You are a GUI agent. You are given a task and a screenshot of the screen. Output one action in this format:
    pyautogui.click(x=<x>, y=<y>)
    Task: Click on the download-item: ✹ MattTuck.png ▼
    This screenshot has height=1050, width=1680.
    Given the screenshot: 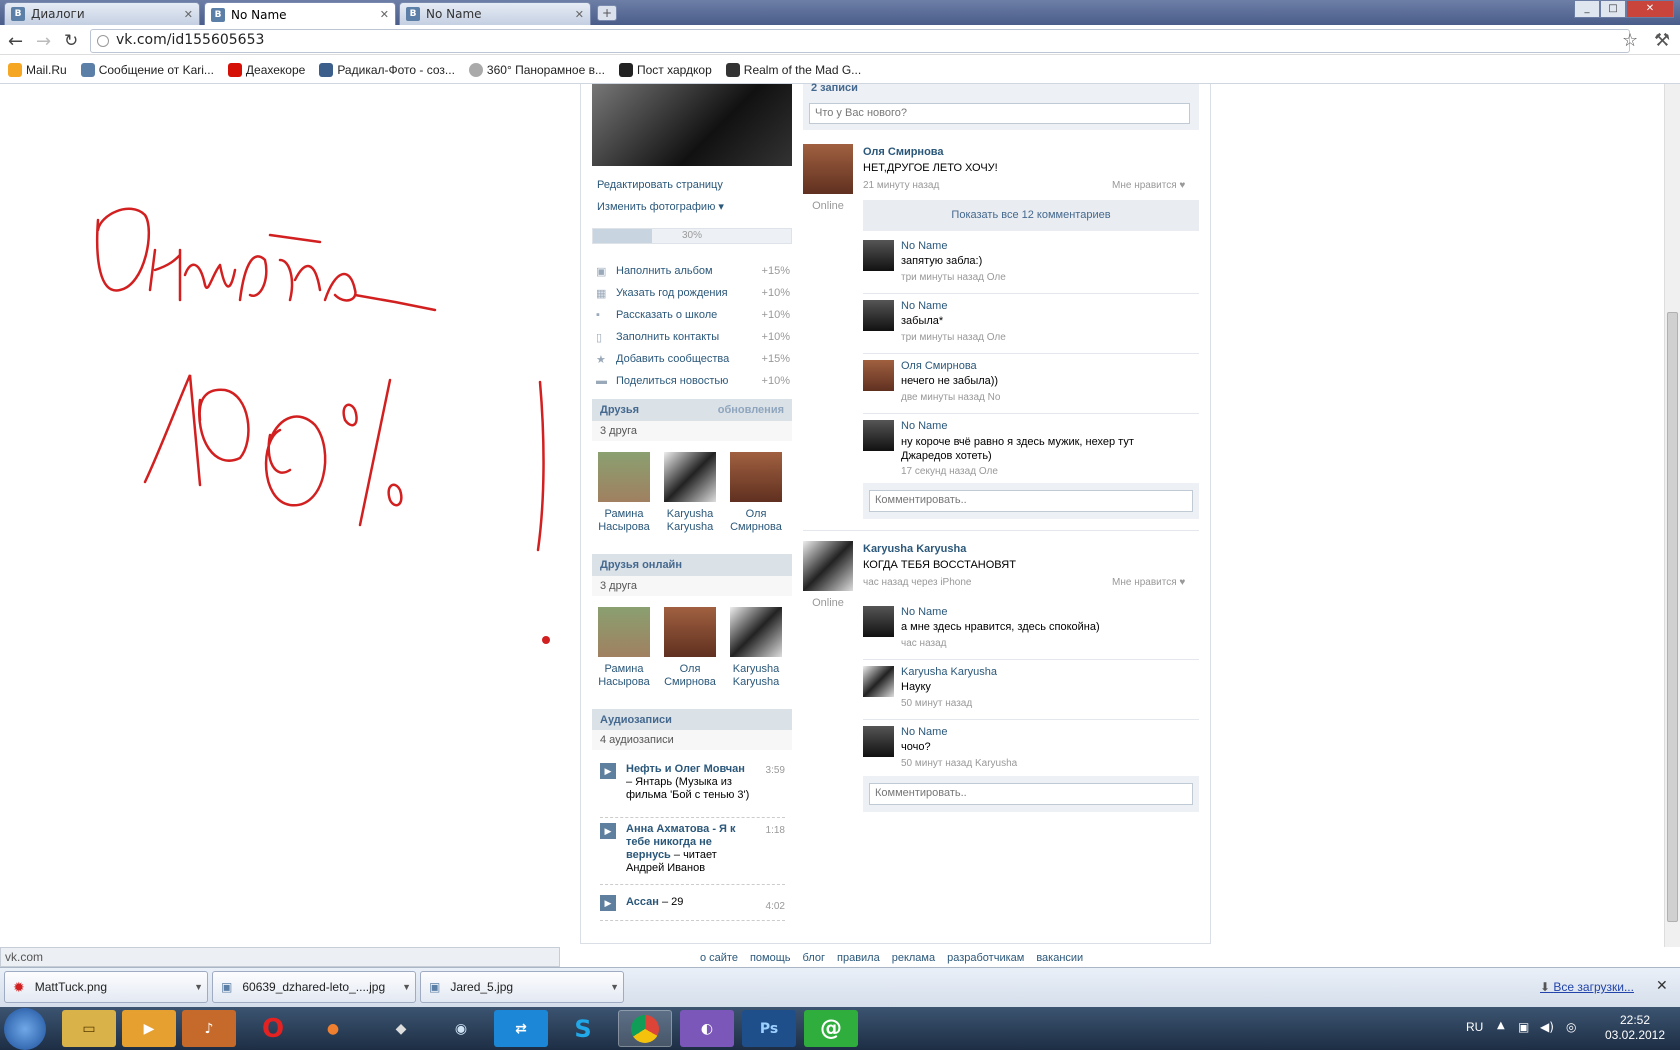 What is the action you would take?
    pyautogui.click(x=106, y=987)
    